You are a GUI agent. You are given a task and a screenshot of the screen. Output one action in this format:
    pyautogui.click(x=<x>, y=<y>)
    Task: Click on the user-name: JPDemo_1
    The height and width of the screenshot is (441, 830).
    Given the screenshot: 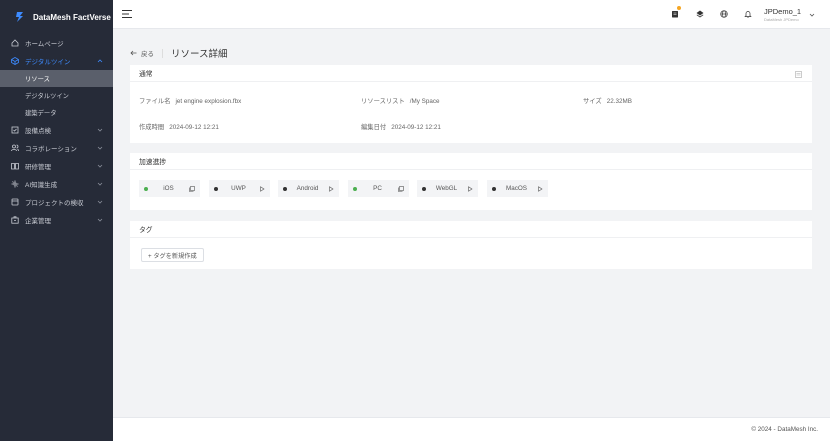 What is the action you would take?
    pyautogui.click(x=783, y=11)
    